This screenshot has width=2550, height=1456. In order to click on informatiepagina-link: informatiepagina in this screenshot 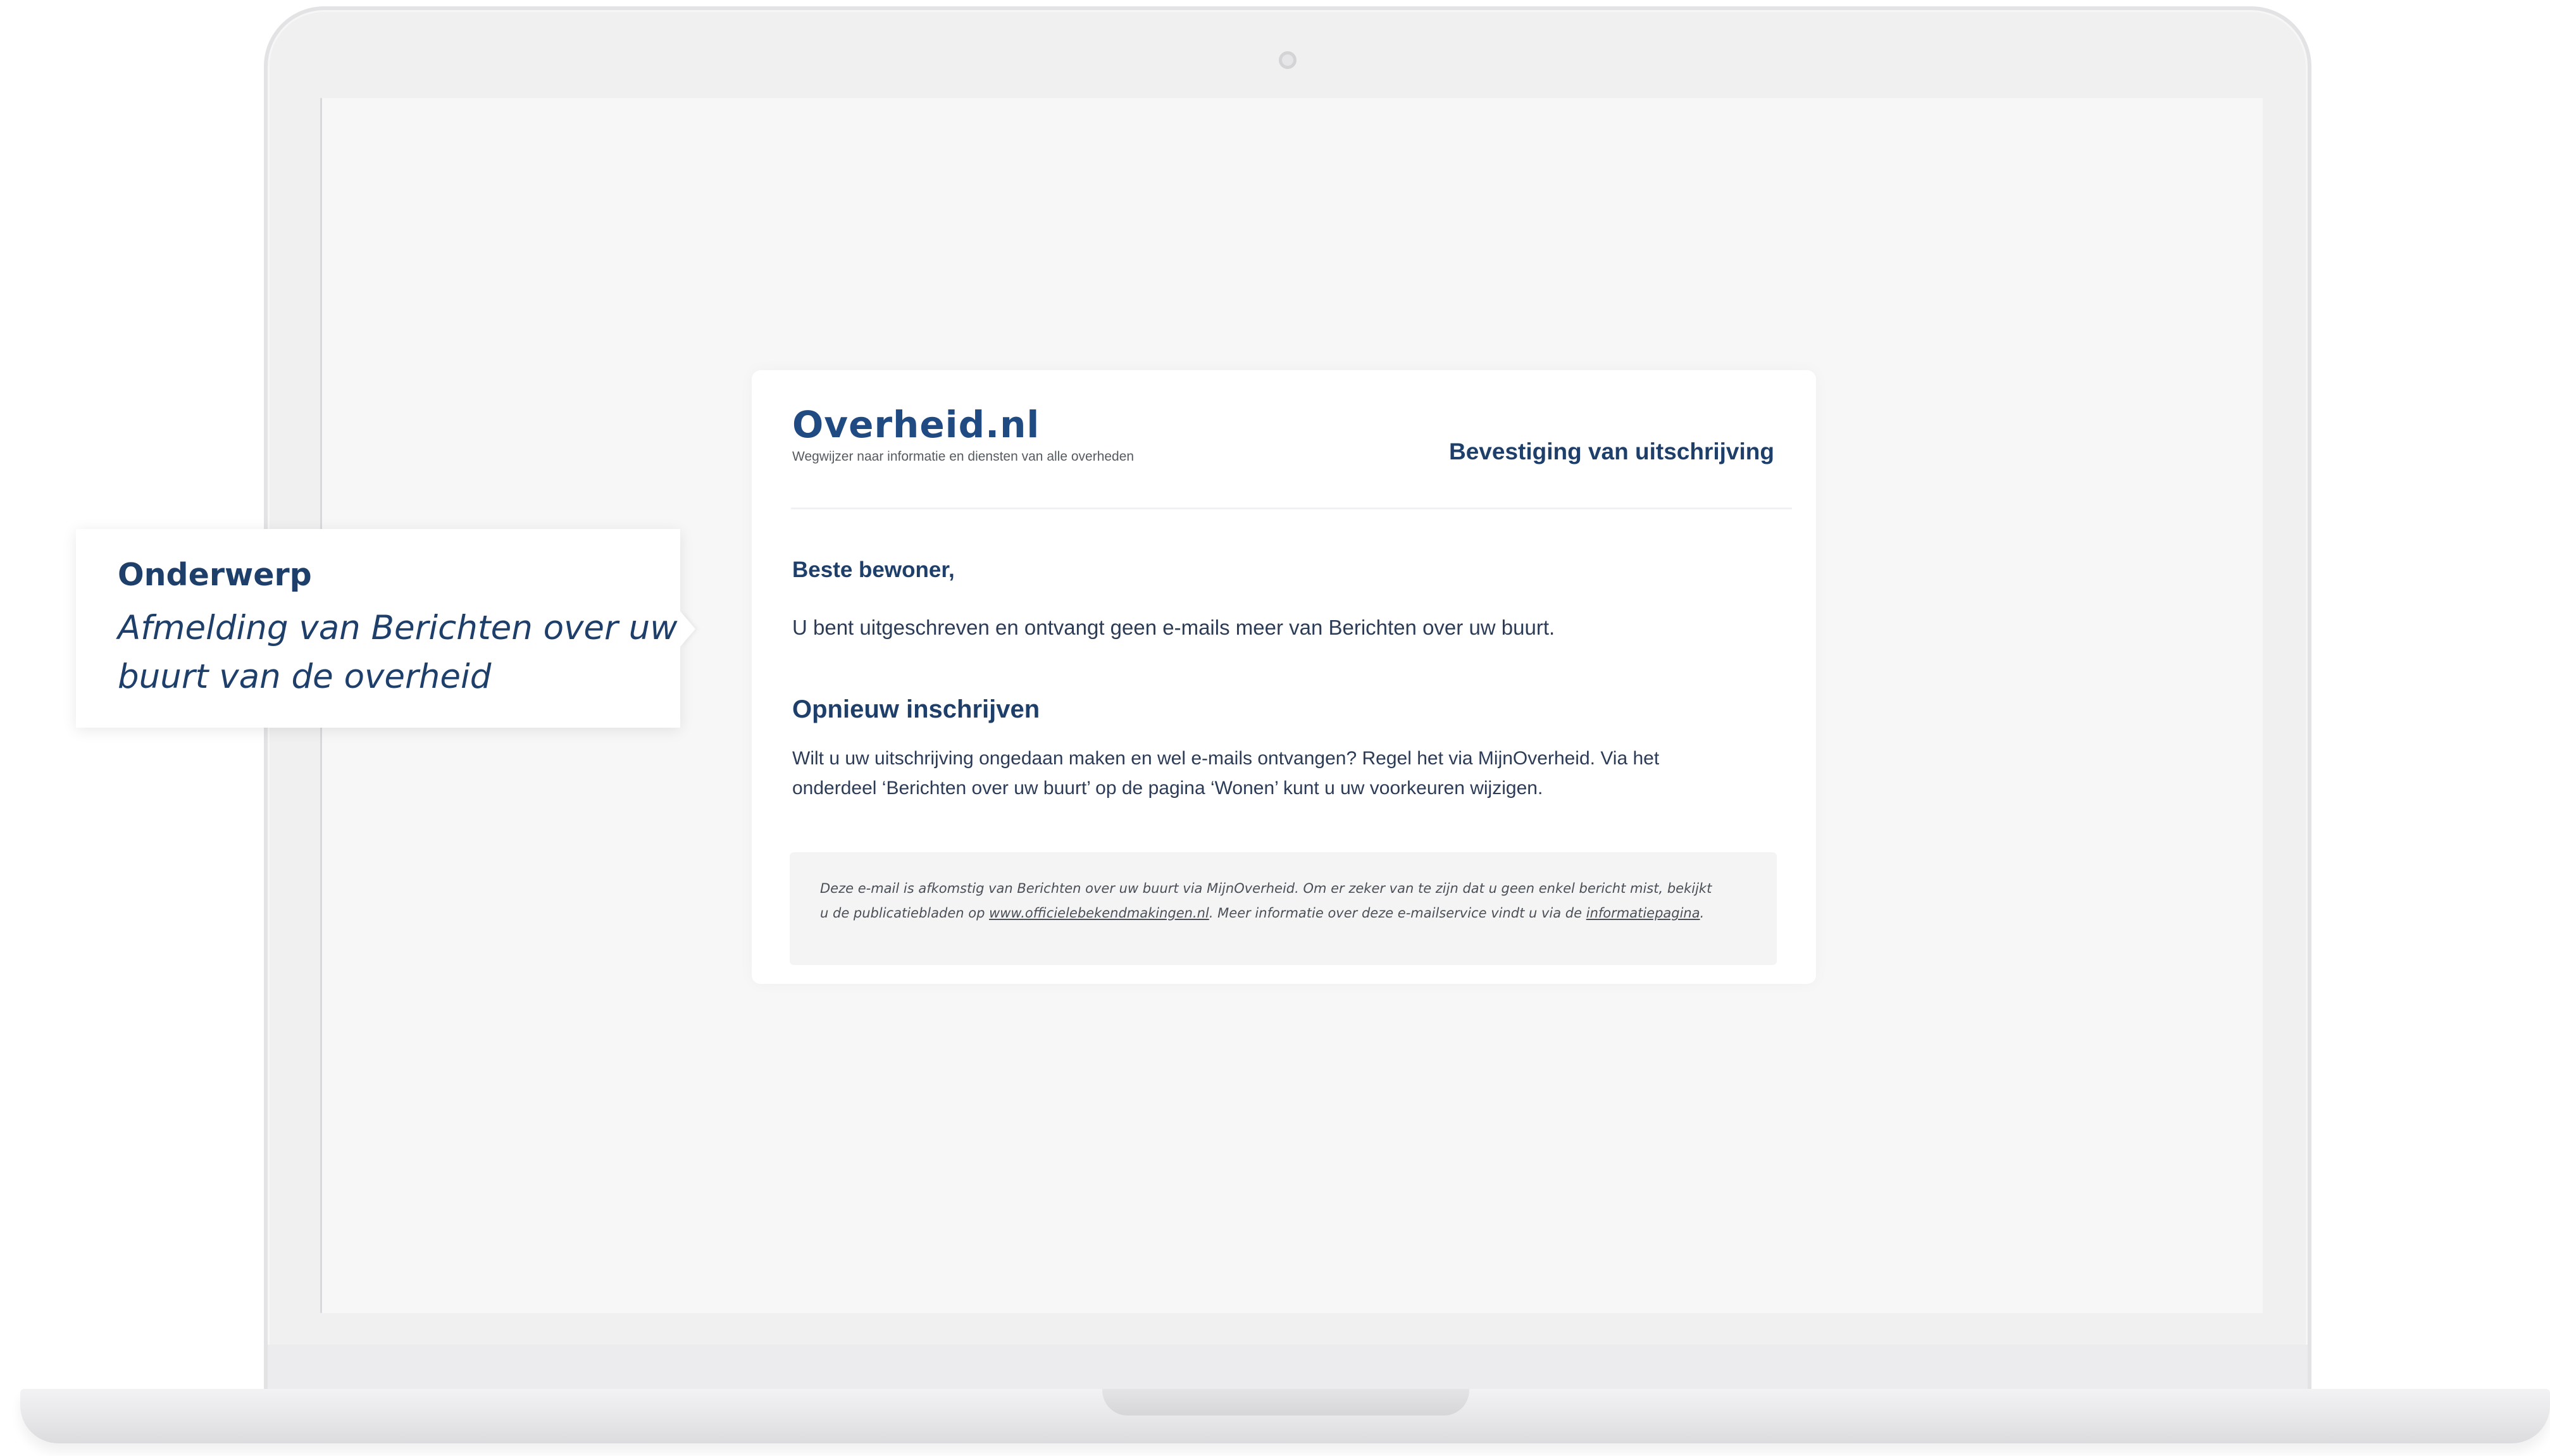, I will do `click(1643, 913)`.